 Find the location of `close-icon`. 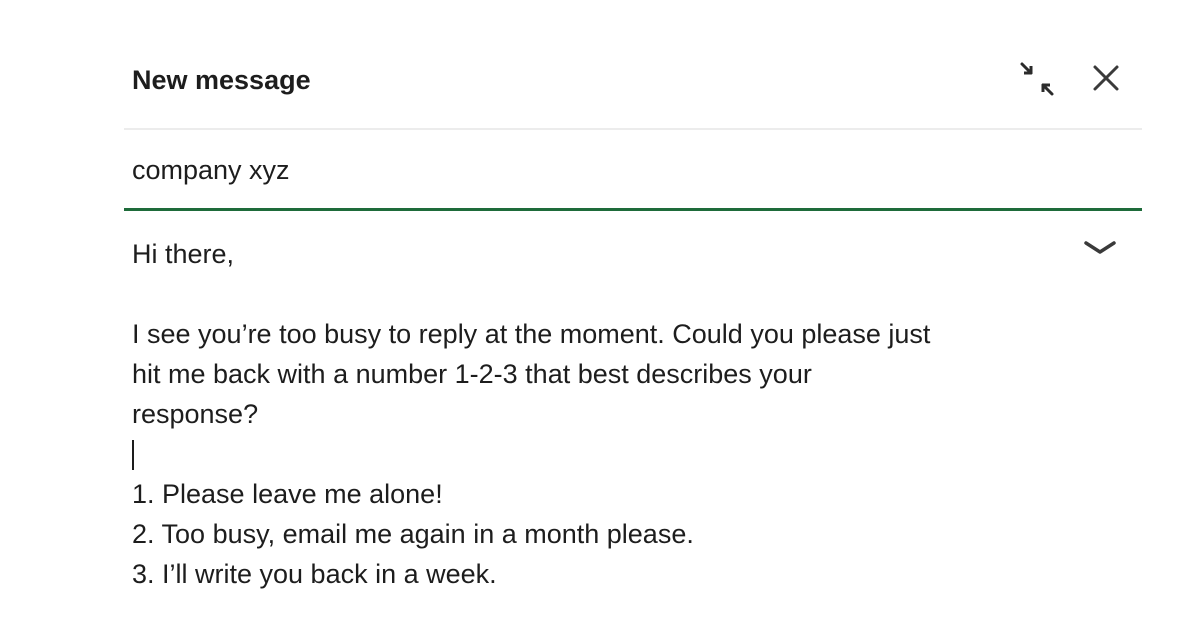

close-icon is located at coordinates (1106, 78).